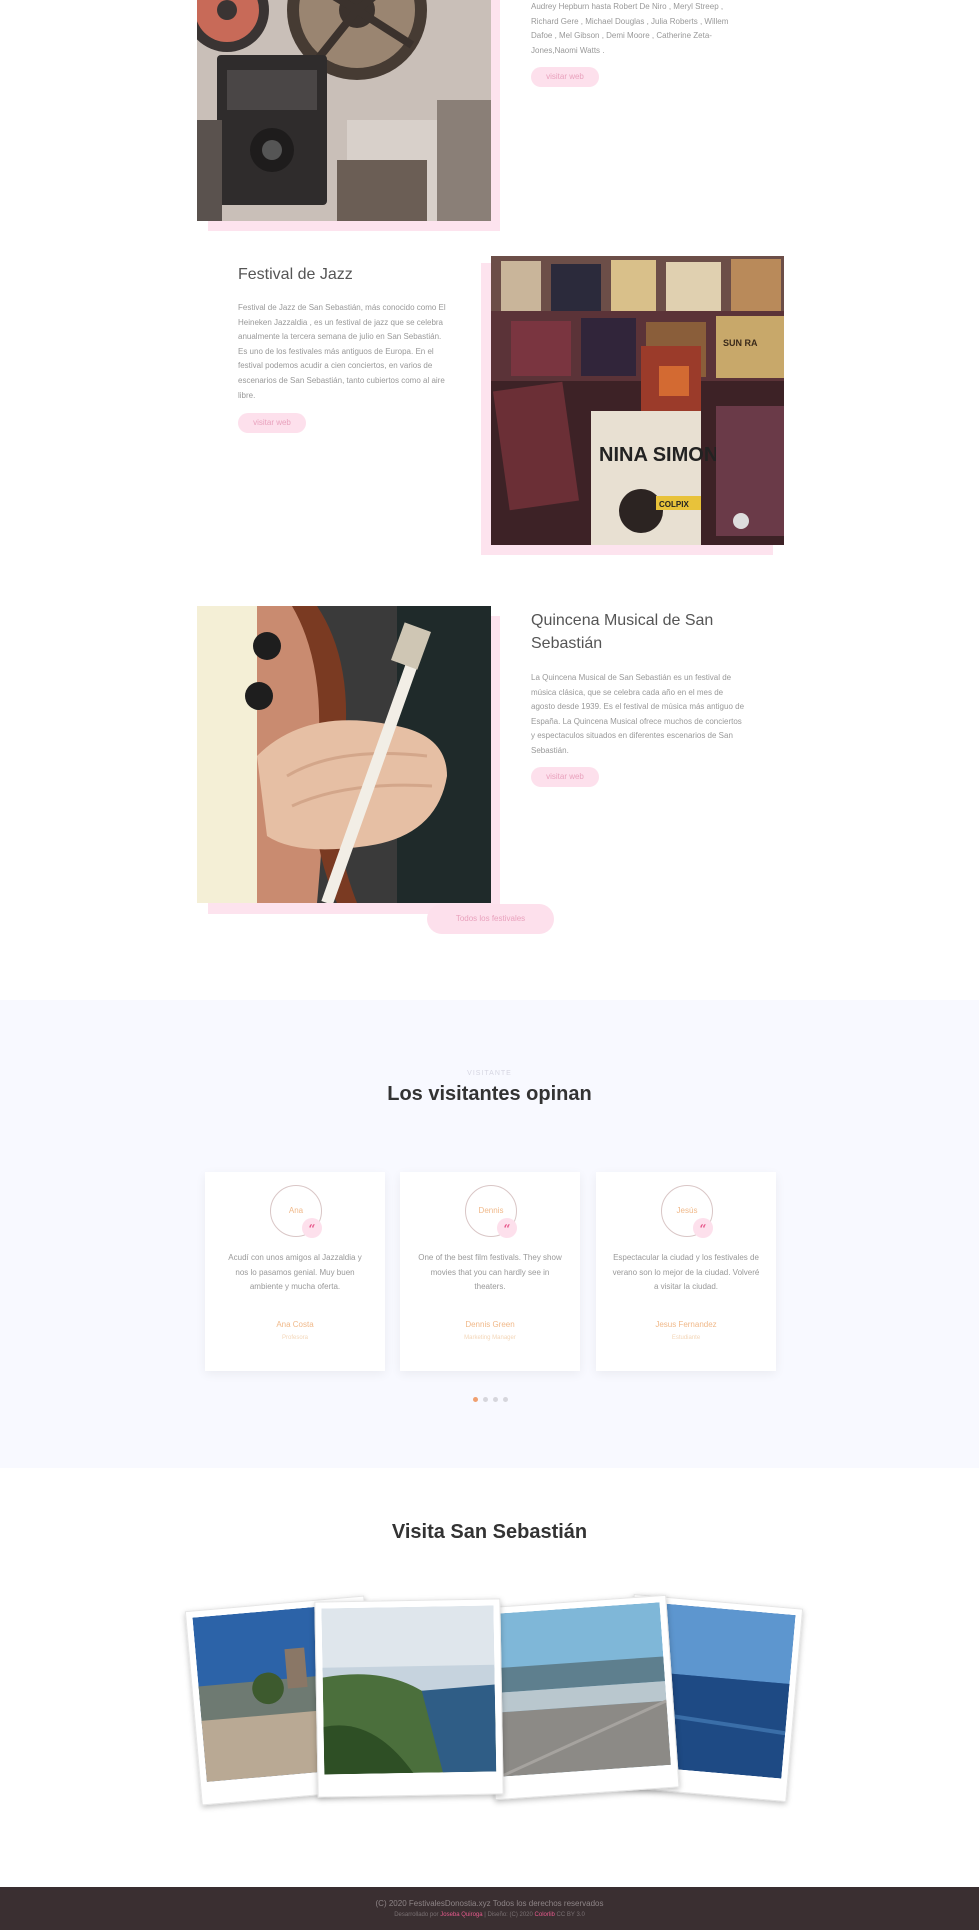 Image resolution: width=979 pixels, height=1930 pixels. What do you see at coordinates (489, 1532) in the screenshot?
I see `gallery-title: Visita San Sebastián` at bounding box center [489, 1532].